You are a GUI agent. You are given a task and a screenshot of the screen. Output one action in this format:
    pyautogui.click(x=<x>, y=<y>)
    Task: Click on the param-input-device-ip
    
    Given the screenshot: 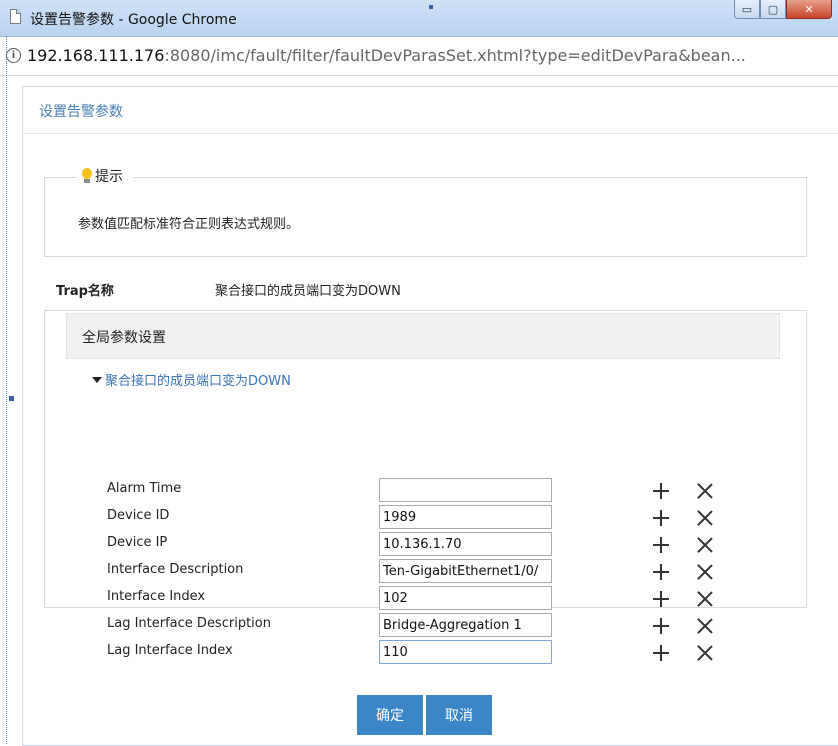 What is the action you would take?
    pyautogui.click(x=465, y=544)
    